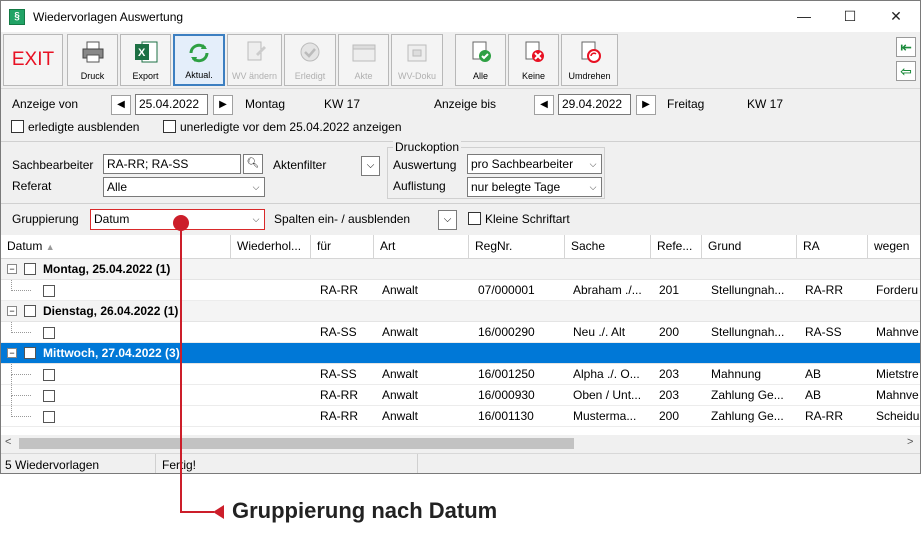 This screenshot has width=921, height=541. Describe the element at coordinates (145, 76) in the screenshot. I see `export-label: Export` at that location.